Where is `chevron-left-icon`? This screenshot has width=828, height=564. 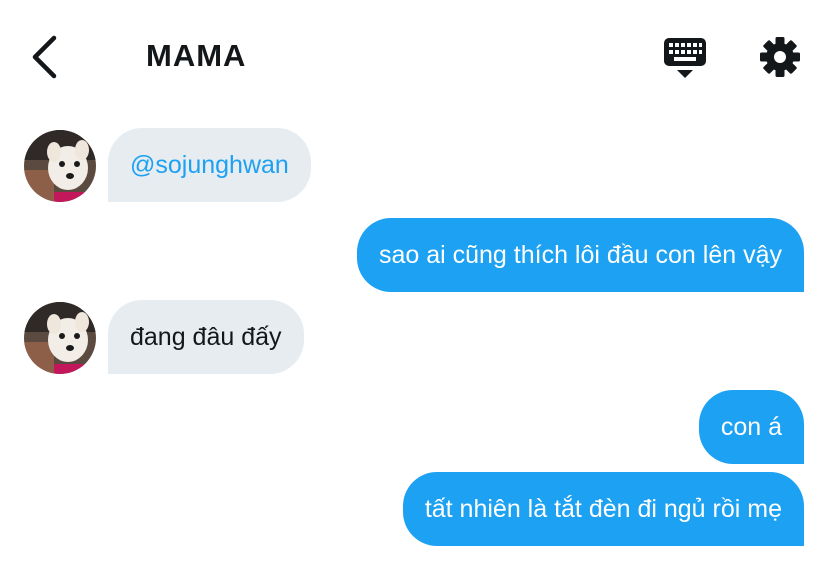
chevron-left-icon is located at coordinates (44, 57).